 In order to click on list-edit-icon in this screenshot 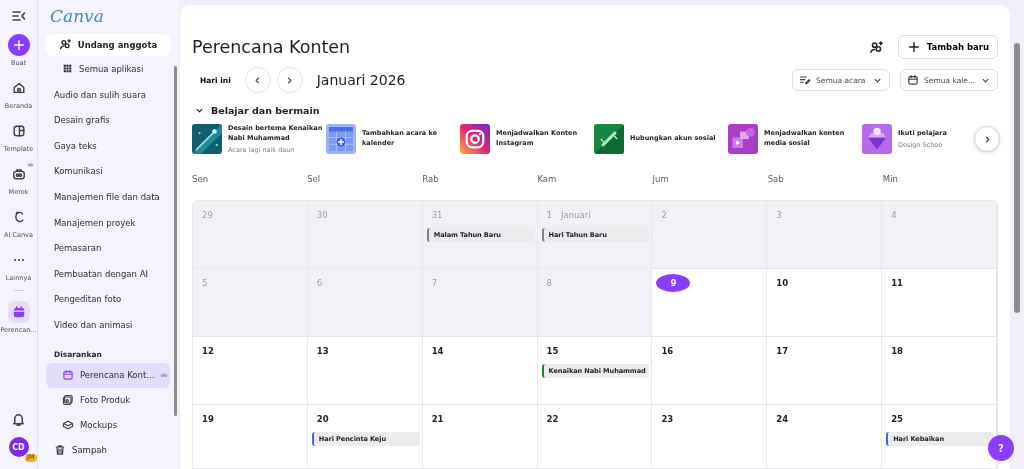, I will do `click(805, 80)`.